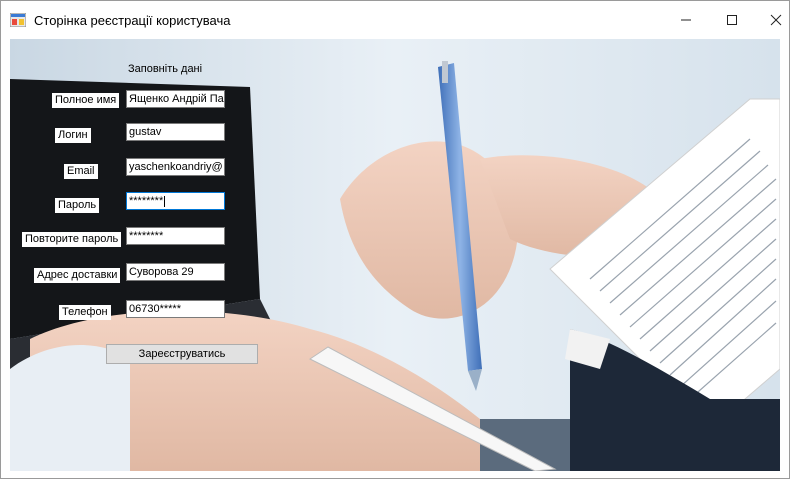 This screenshot has height=479, width=790. What do you see at coordinates (165, 69) in the screenshot?
I see `form-heading: Заповніть дані` at bounding box center [165, 69].